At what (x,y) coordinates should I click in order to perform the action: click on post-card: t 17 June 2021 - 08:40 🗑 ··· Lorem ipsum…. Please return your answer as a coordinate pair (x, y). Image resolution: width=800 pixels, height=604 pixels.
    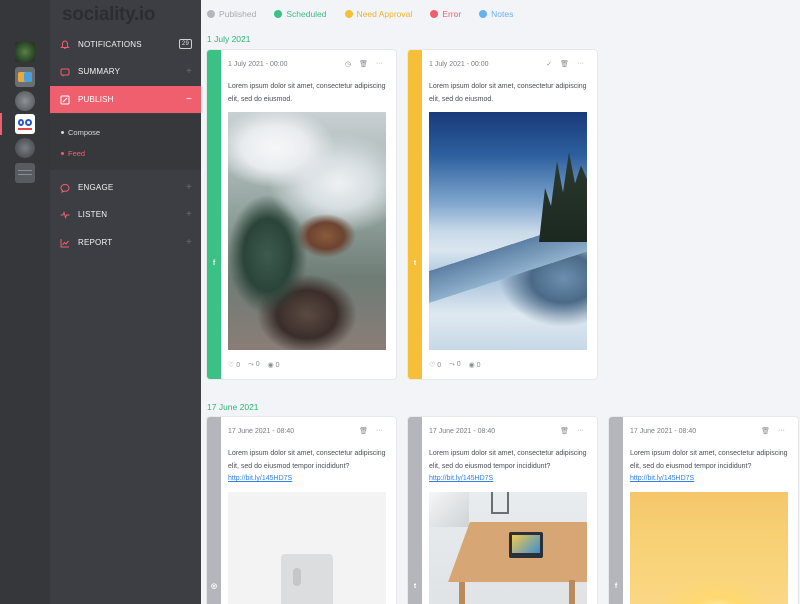
    Looking at the image, I should click on (502, 510).